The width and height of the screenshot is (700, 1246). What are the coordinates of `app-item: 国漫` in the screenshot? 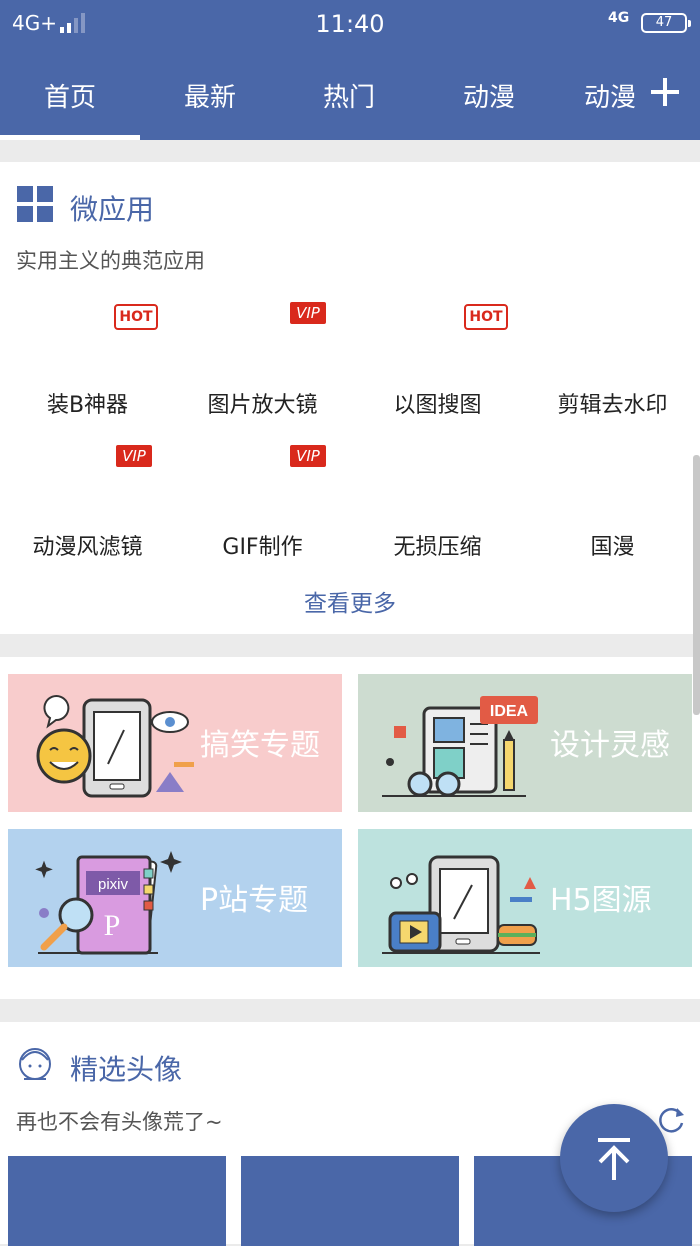 It's located at (612, 545).